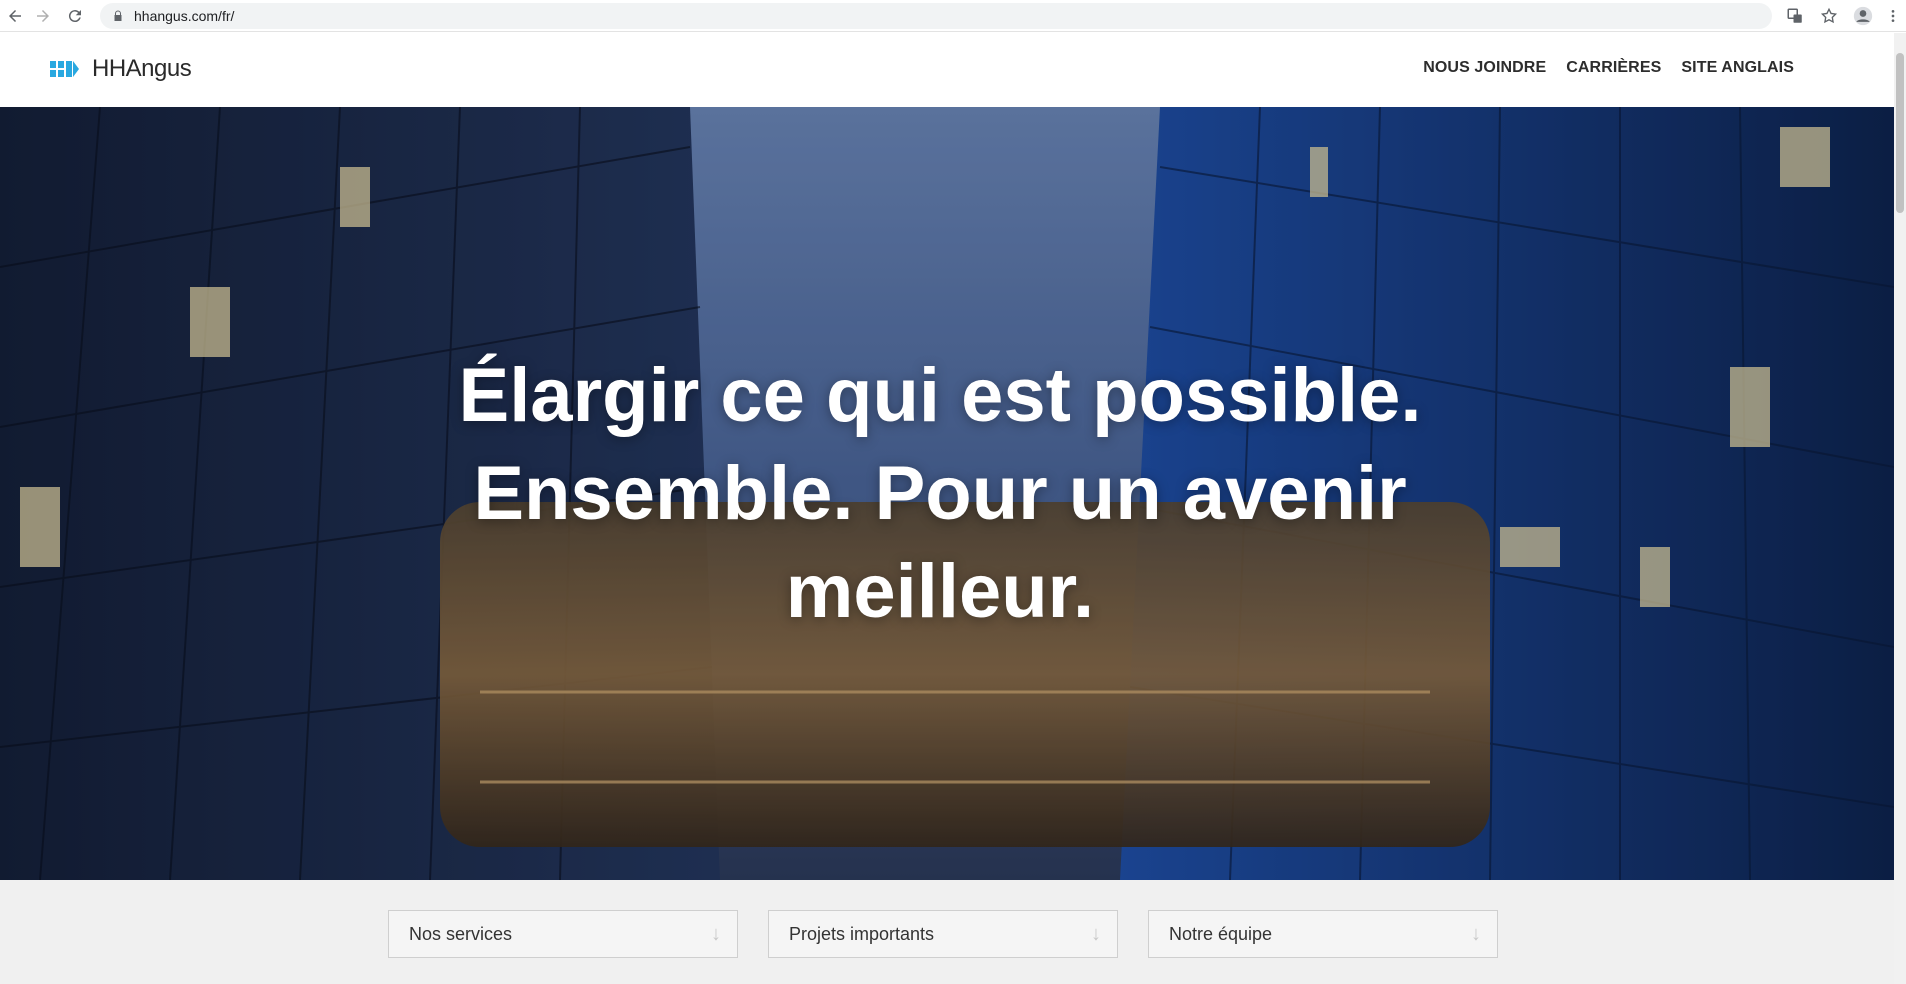 The height and width of the screenshot is (984, 1906). I want to click on hero-headline-line: Ensemble. Pour un avenir, so click(940, 493).